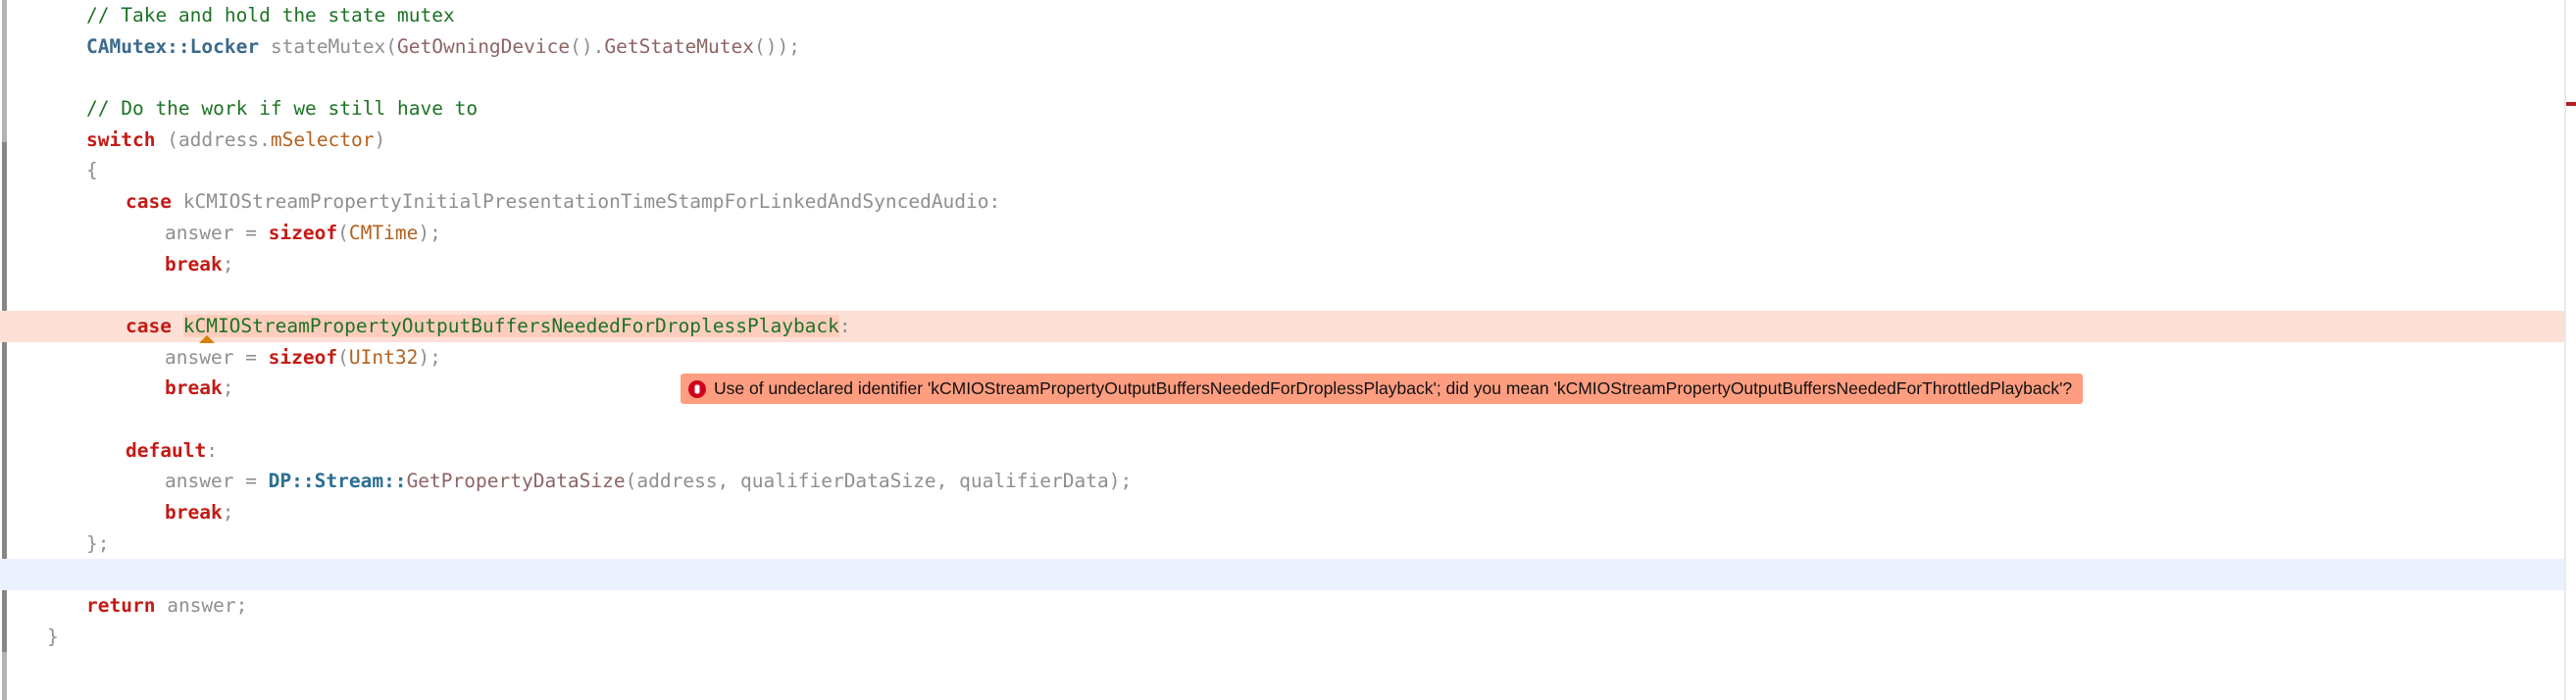  What do you see at coordinates (2571, 104) in the screenshot?
I see `right-rail-error-marker` at bounding box center [2571, 104].